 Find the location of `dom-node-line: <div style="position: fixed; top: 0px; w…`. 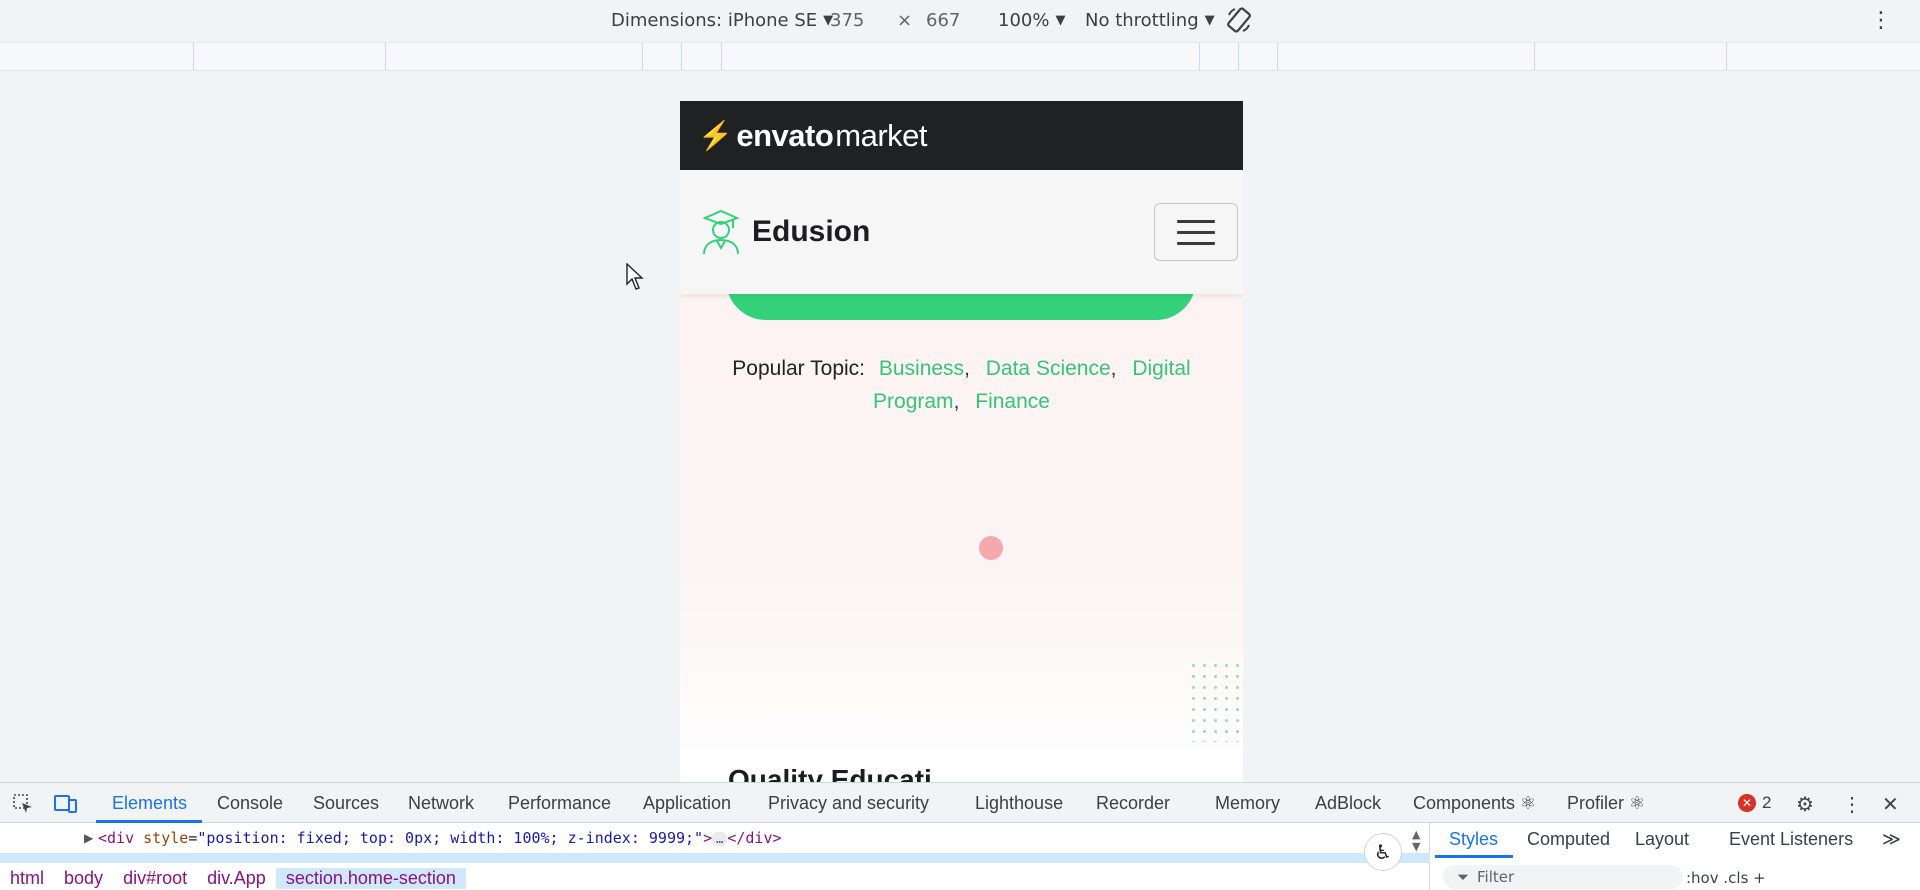

dom-node-line: <div style="position: fixed; top: 0px; w… is located at coordinates (440, 838).